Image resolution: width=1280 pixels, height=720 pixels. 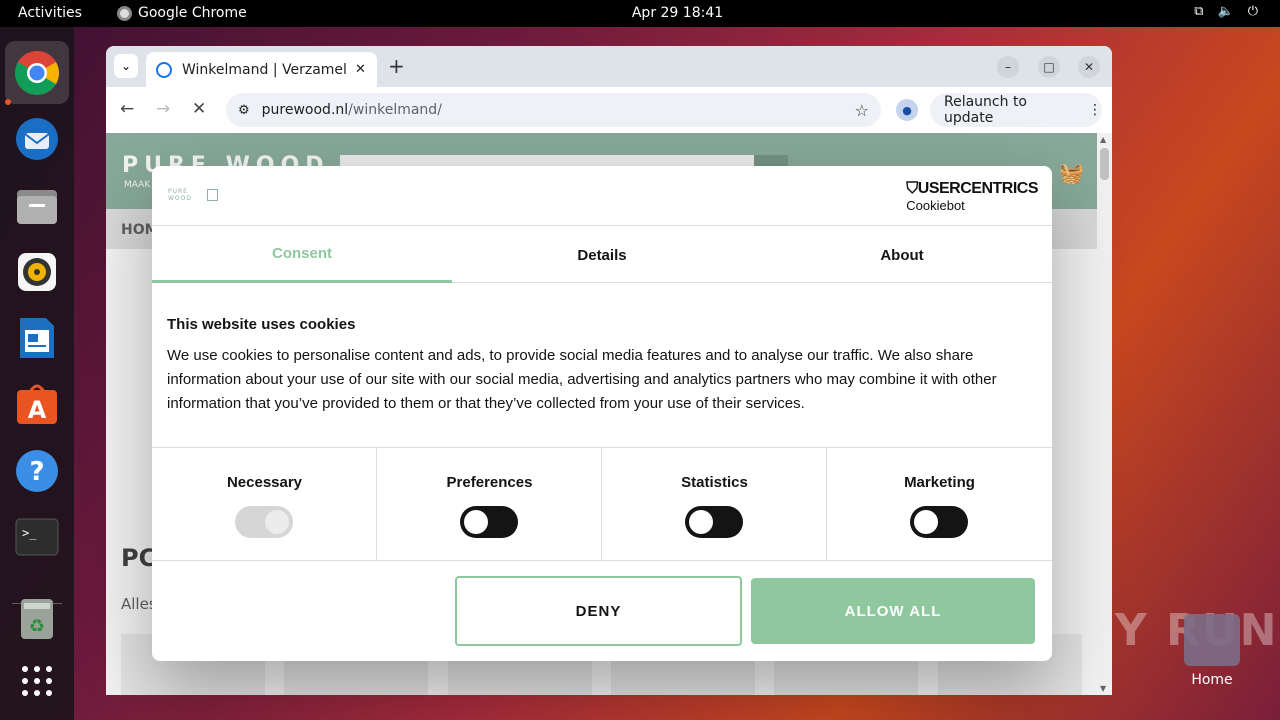 I want to click on svg-text: A, so click(x=37, y=410).